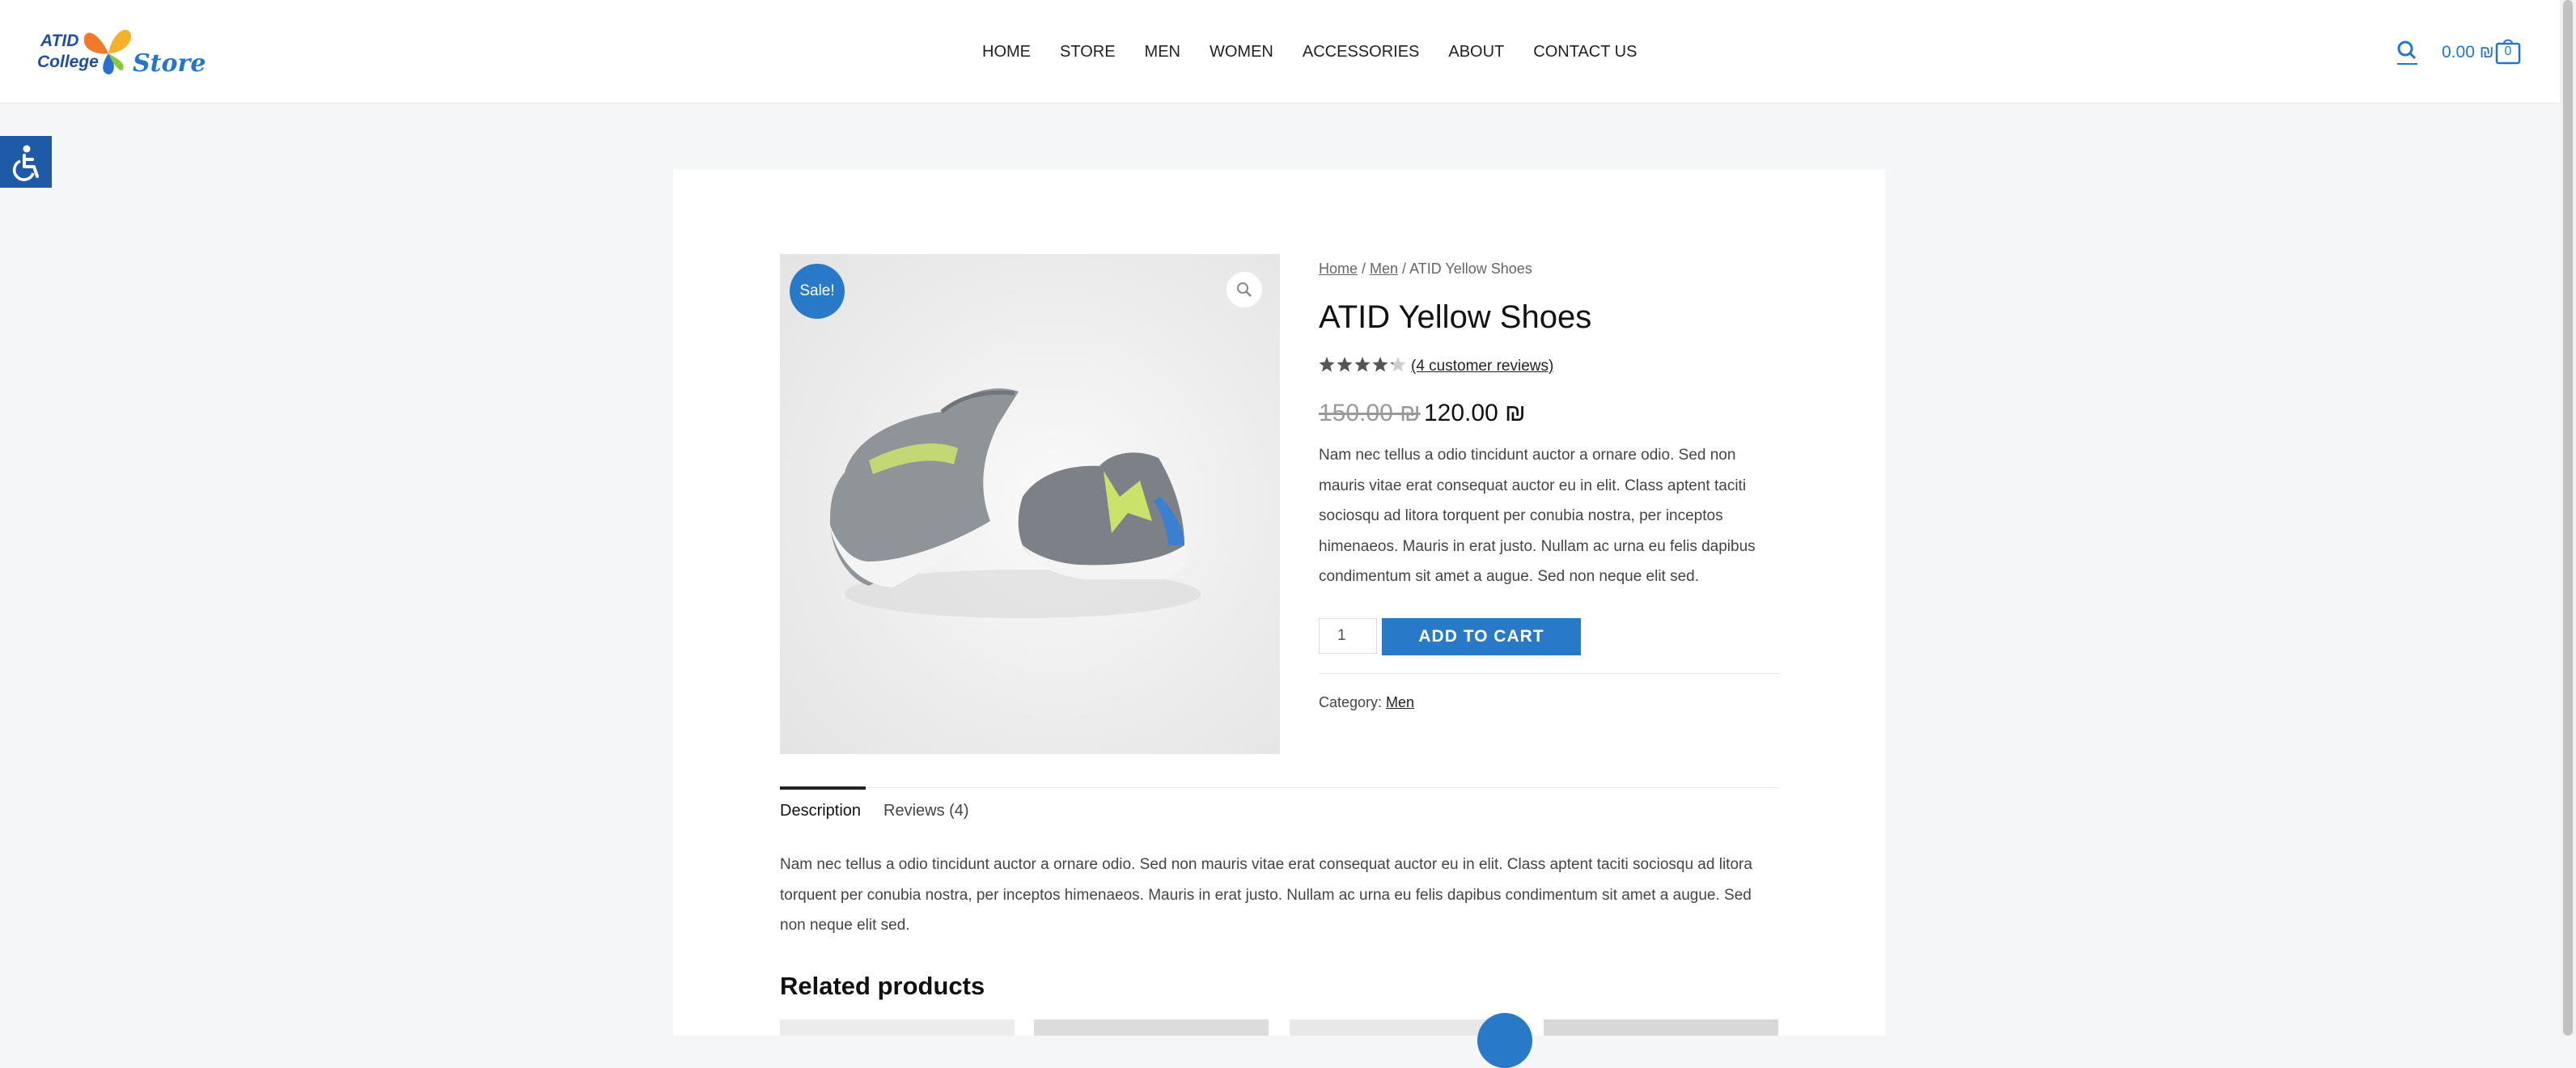  What do you see at coordinates (820, 810) in the screenshot?
I see `tab-description: Description` at bounding box center [820, 810].